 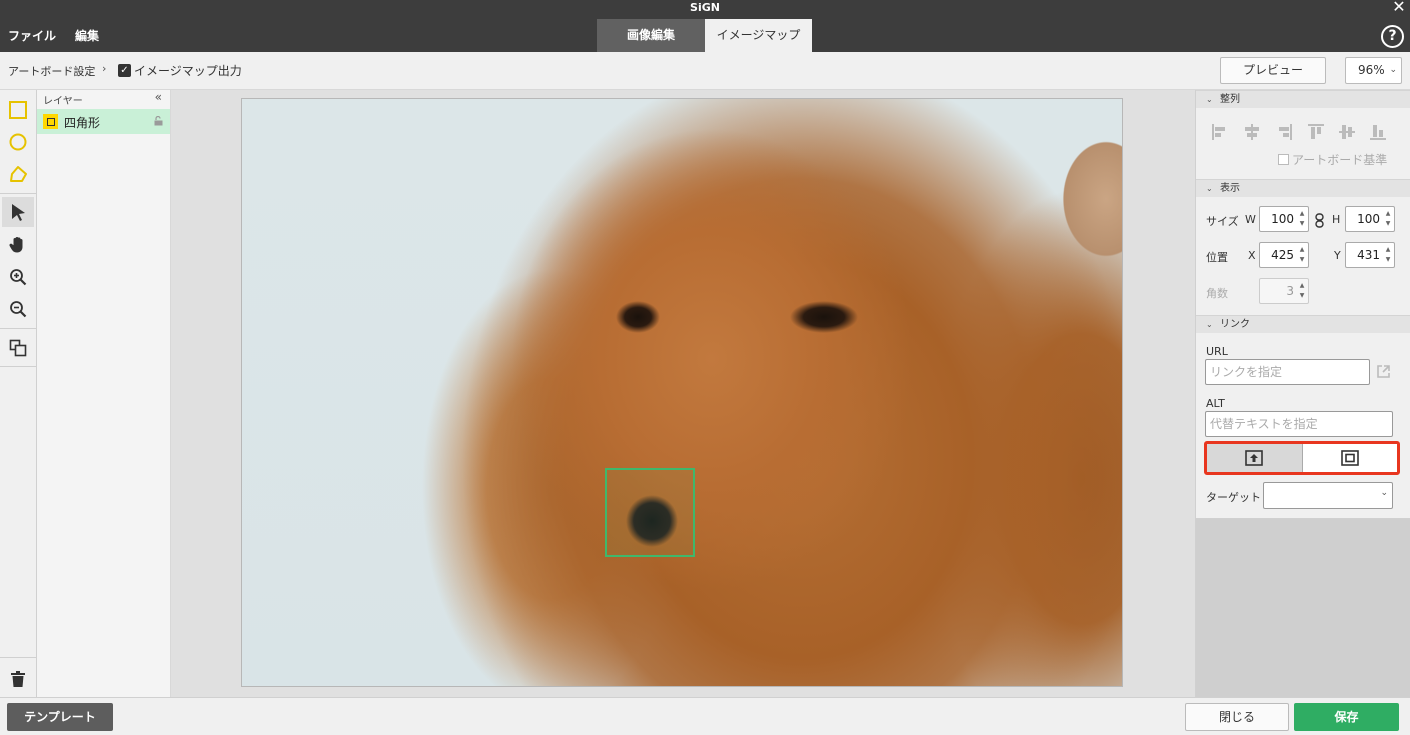 What do you see at coordinates (1328, 495) in the screenshot?
I see `target-select: ⌄` at bounding box center [1328, 495].